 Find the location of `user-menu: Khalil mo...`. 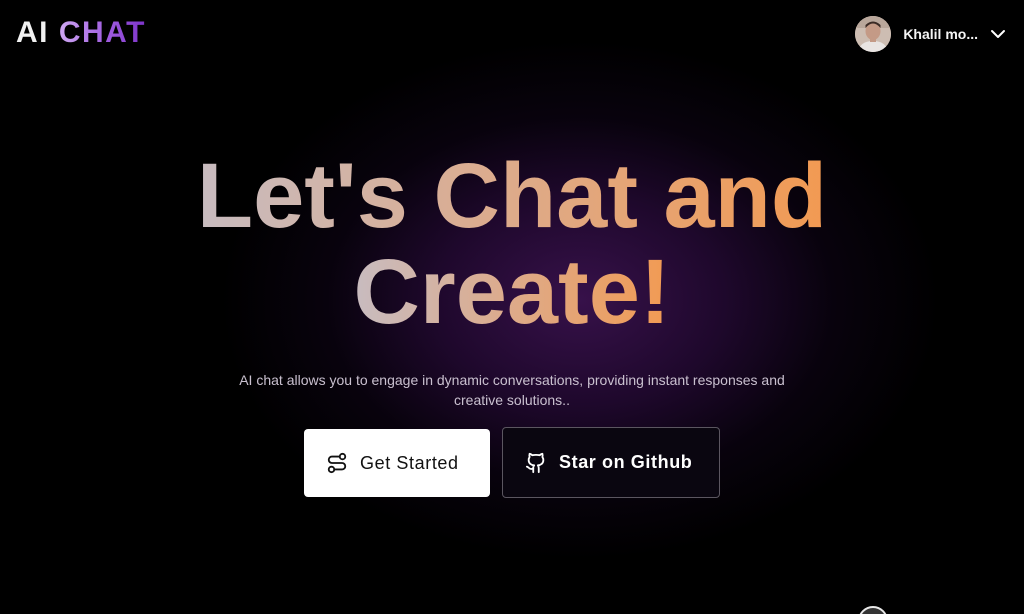

user-menu: Khalil mo... is located at coordinates (930, 34).